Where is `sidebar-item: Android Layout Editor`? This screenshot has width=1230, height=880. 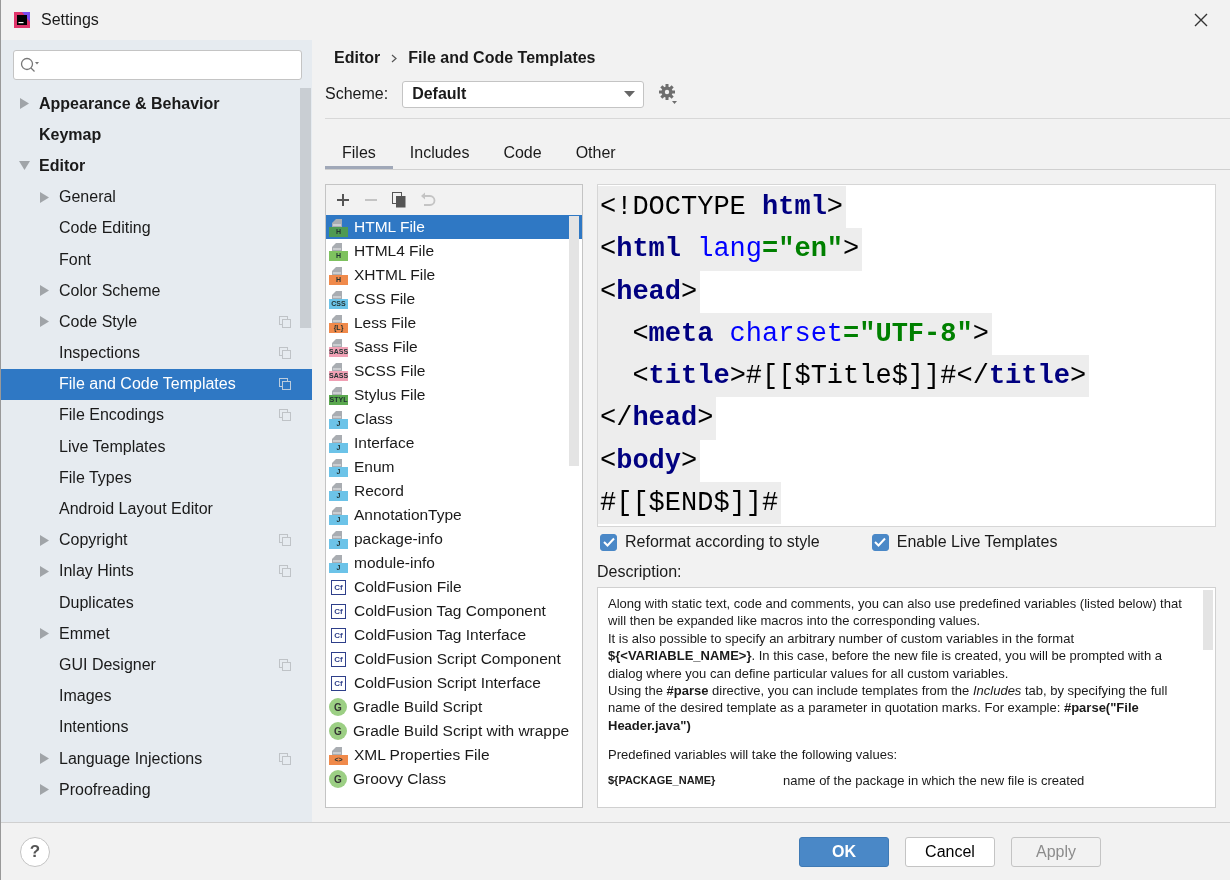 sidebar-item: Android Layout Editor is located at coordinates (156, 509).